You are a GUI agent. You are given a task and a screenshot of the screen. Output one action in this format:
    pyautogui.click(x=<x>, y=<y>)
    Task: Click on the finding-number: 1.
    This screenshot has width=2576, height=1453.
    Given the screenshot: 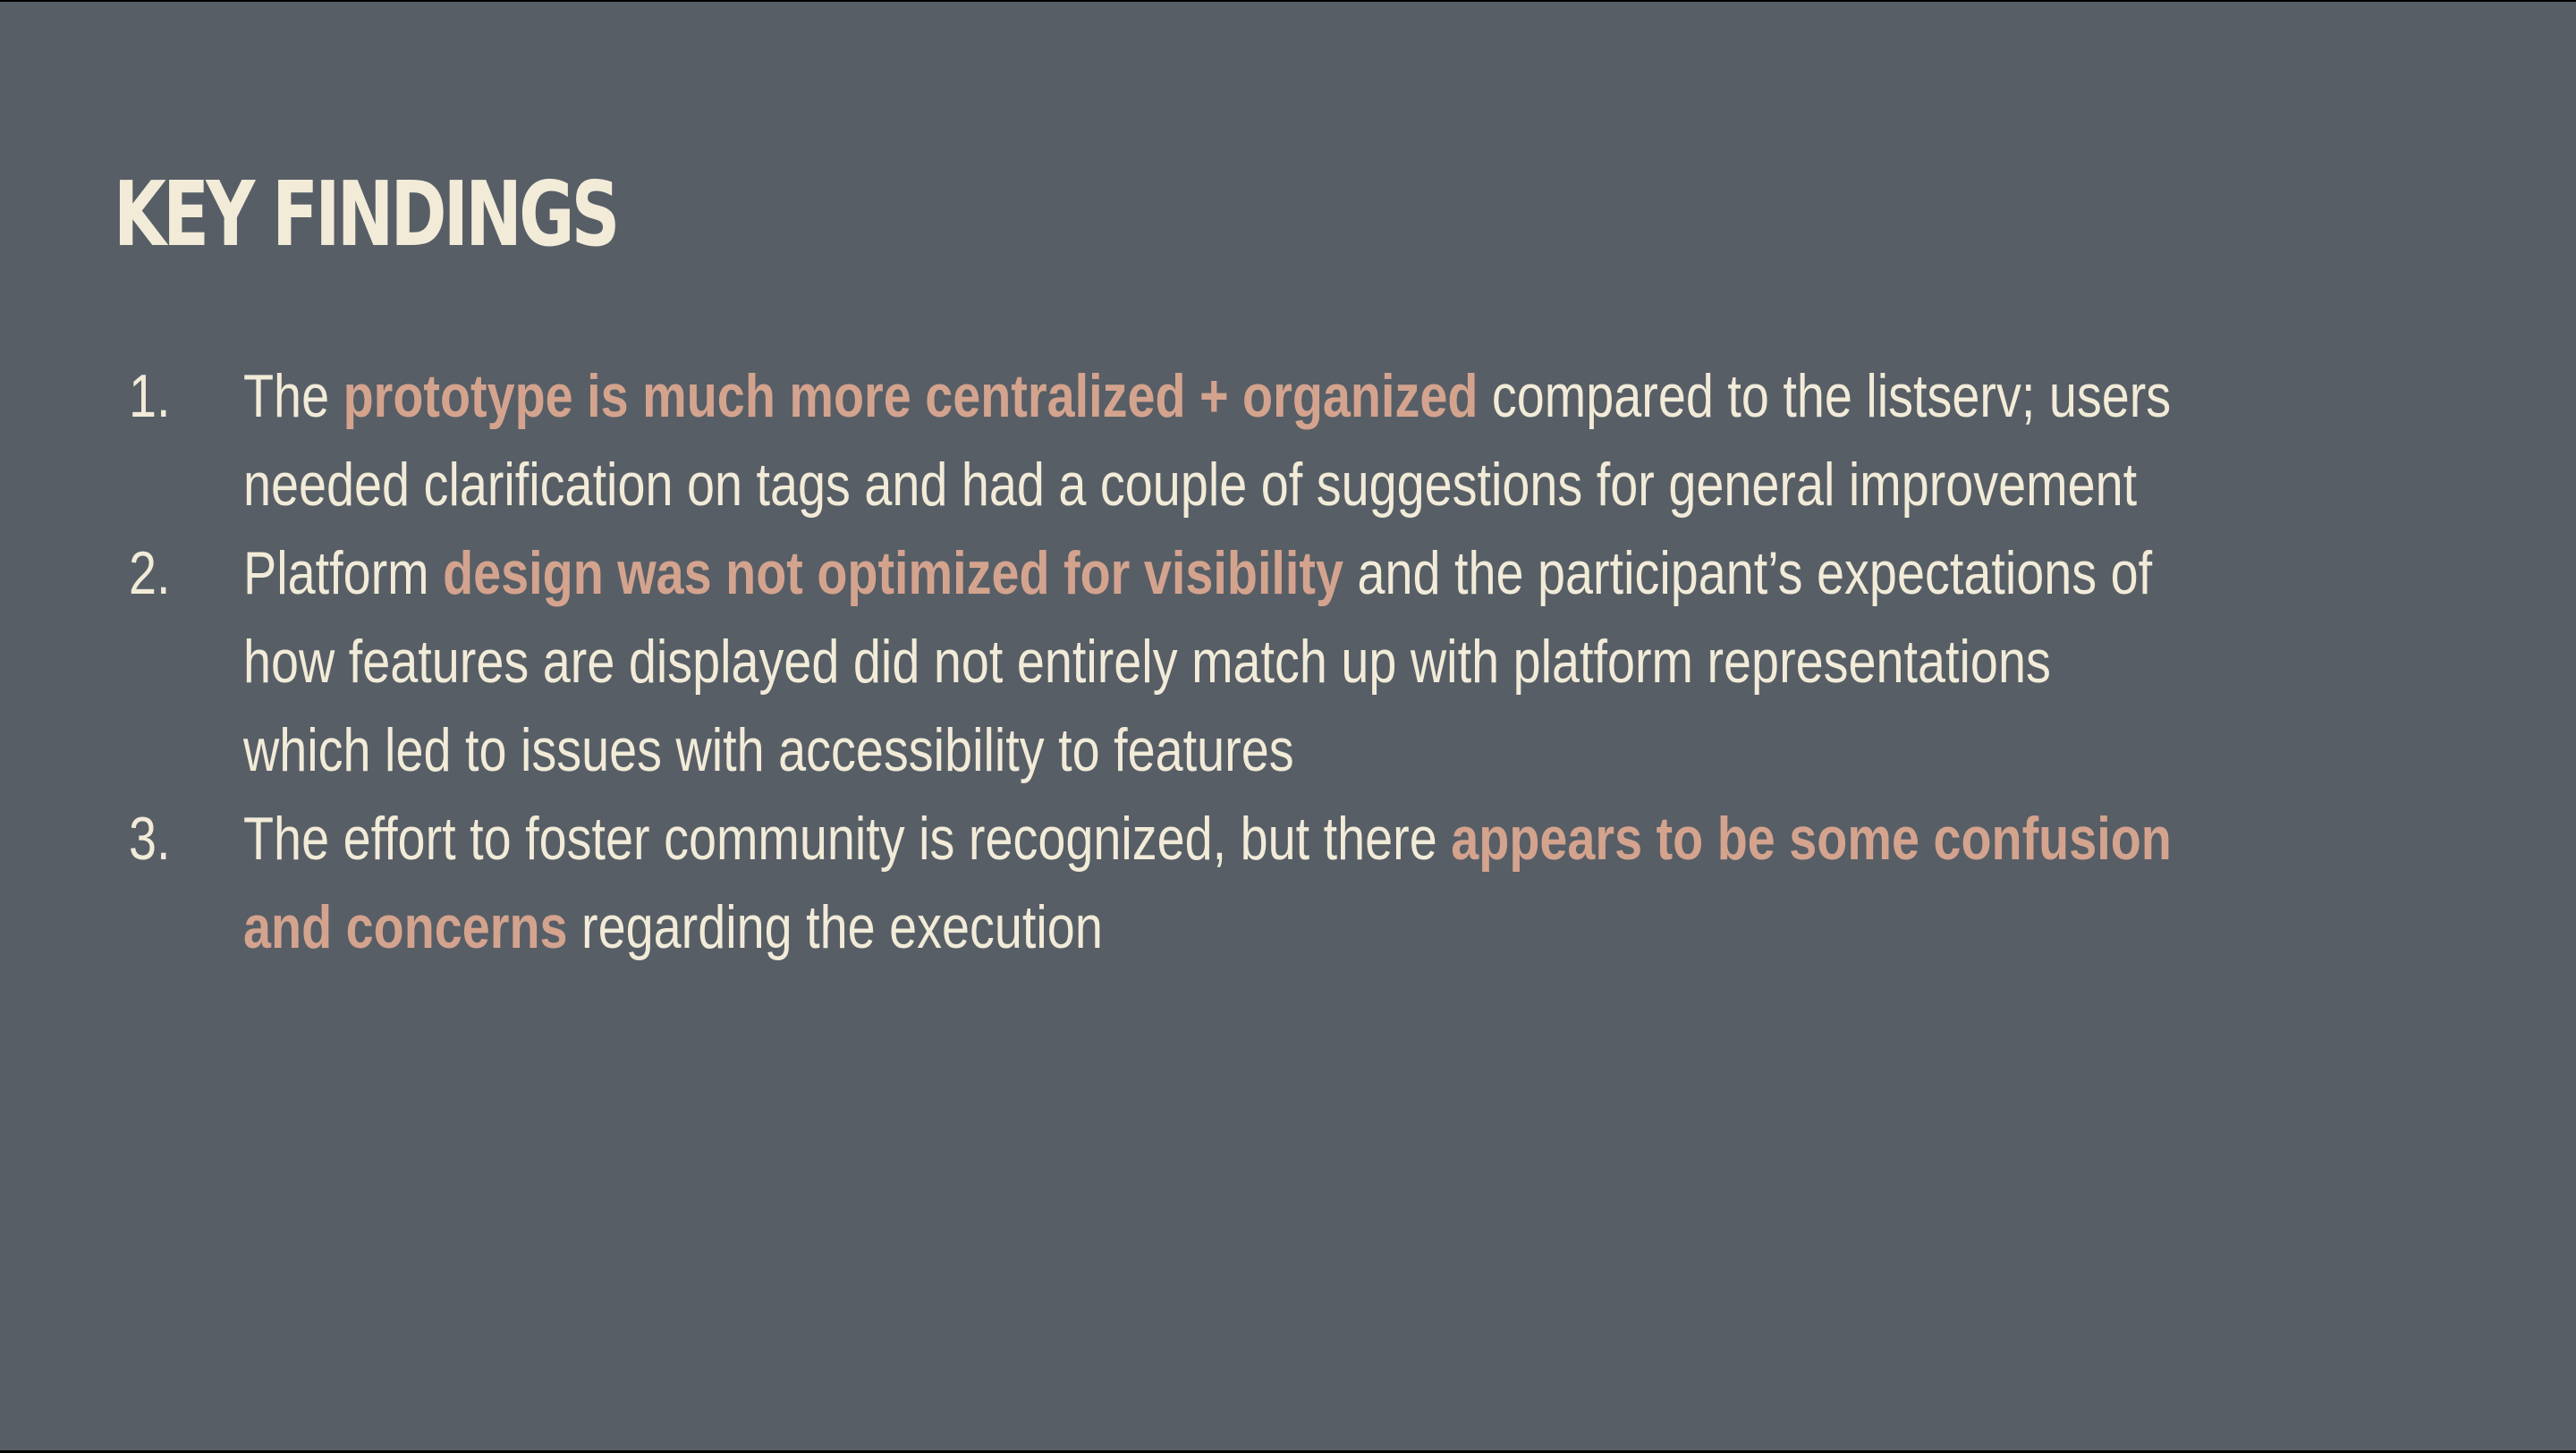 What is the action you would take?
    pyautogui.click(x=150, y=396)
    